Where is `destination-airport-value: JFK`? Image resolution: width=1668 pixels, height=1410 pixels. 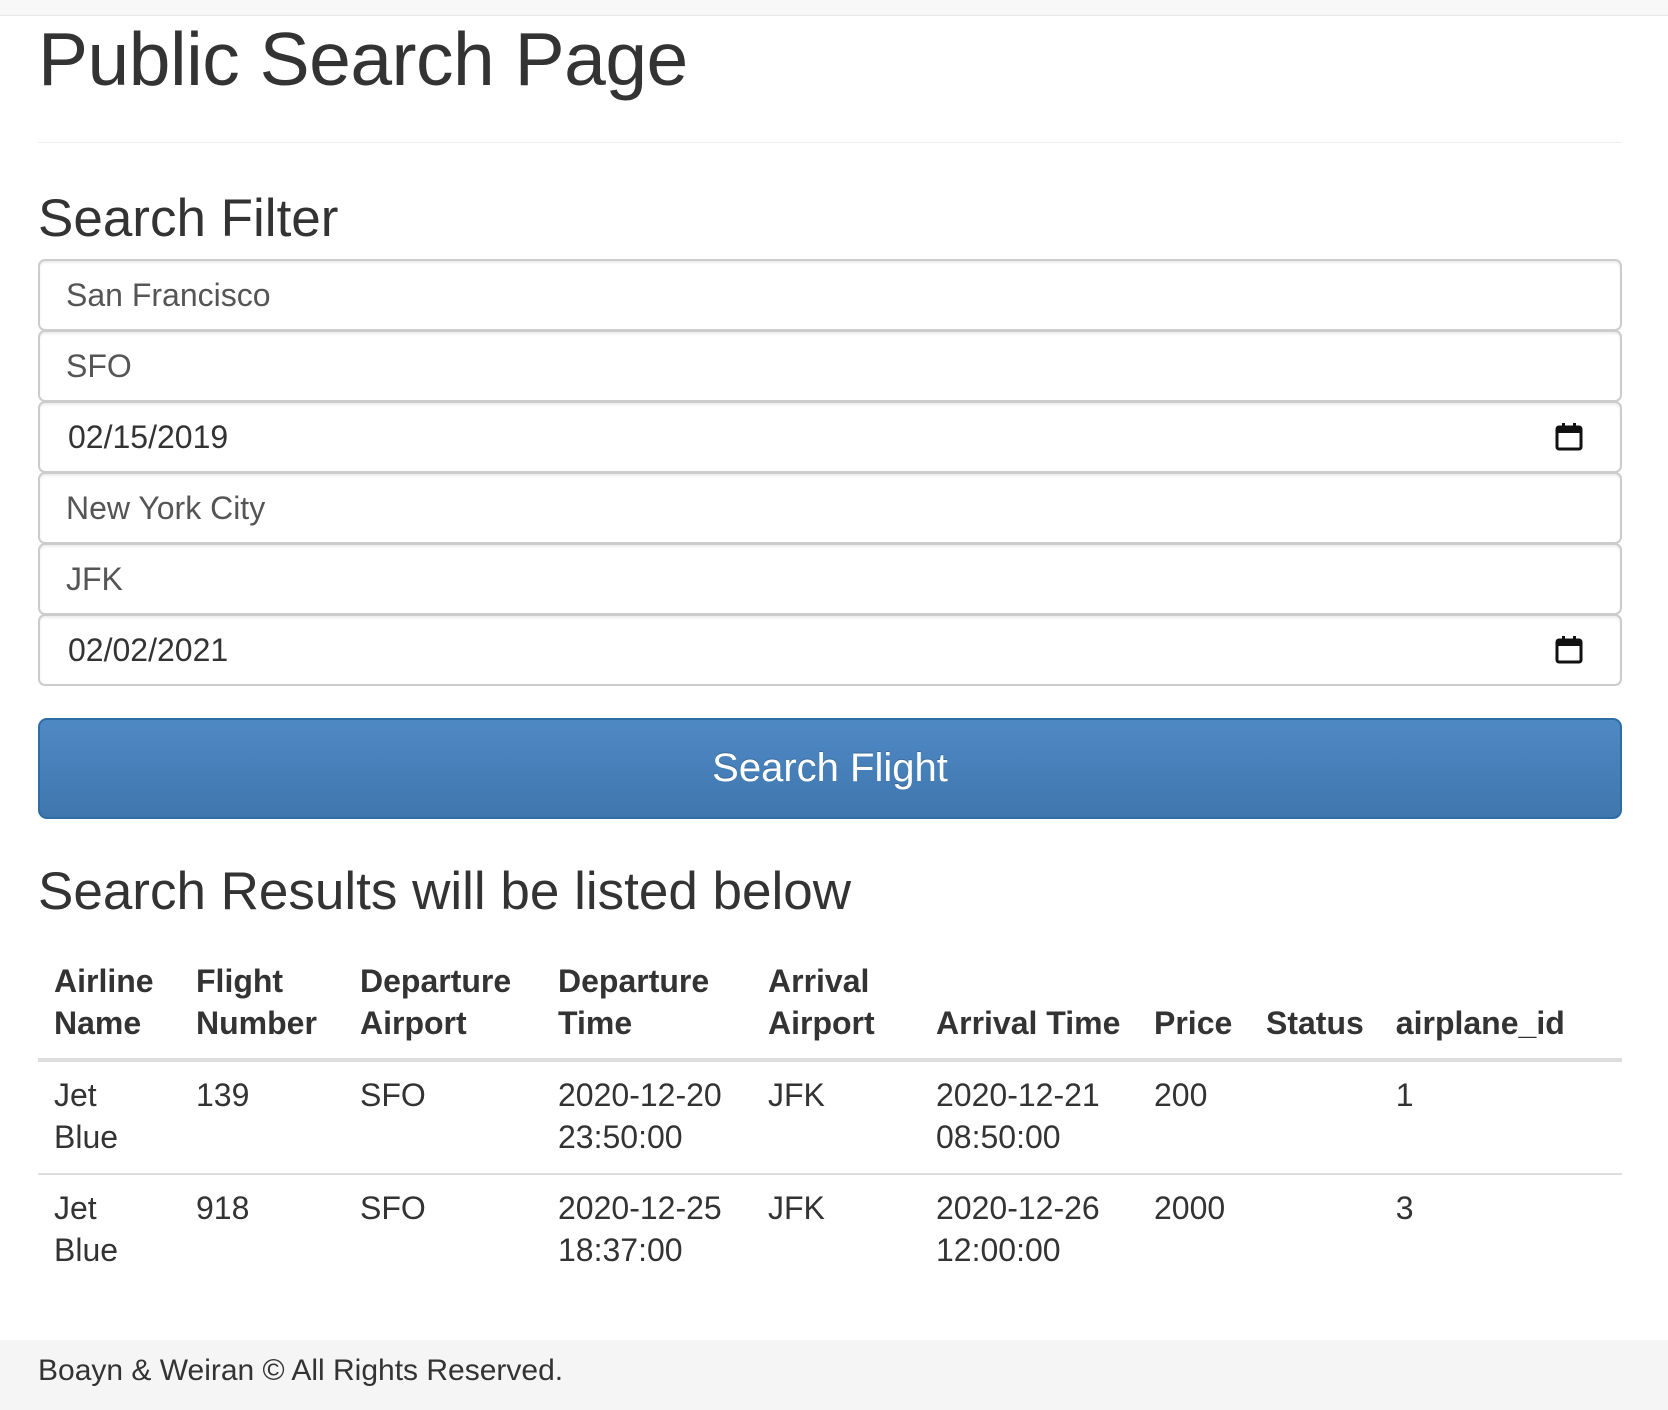
destination-airport-value: JFK is located at coordinates (94, 578).